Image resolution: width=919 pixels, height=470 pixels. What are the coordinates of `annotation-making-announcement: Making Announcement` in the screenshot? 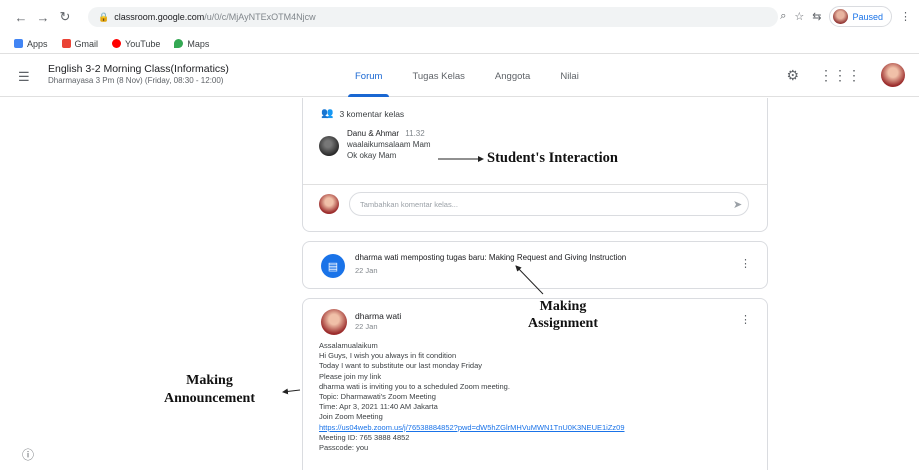 It's located at (209, 390).